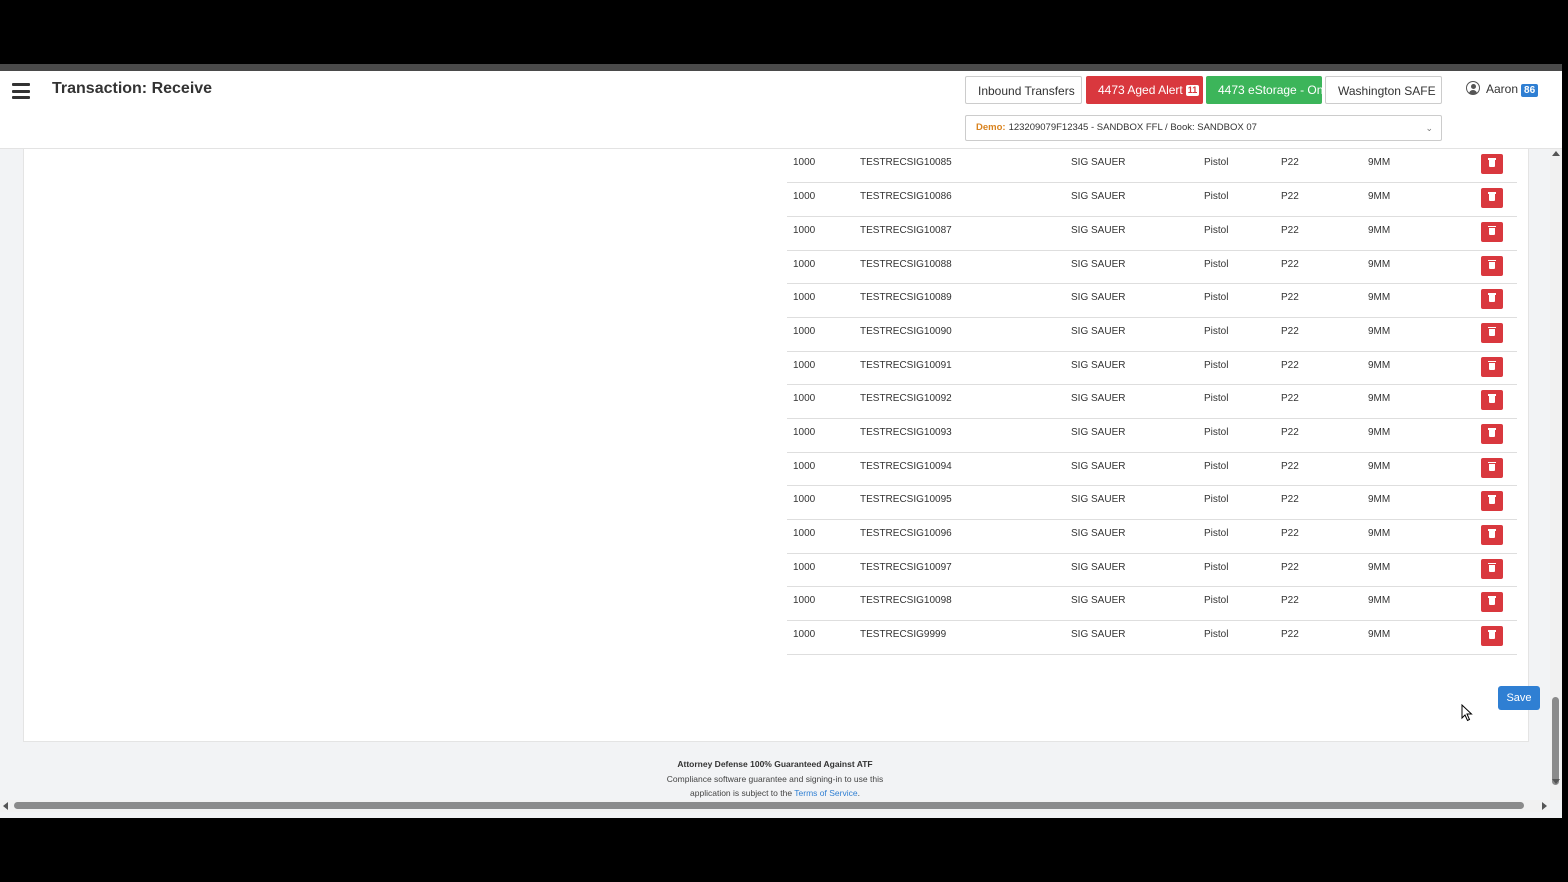  Describe the element at coordinates (965, 334) in the screenshot. I see `cell-serial: TESTRECSIG10090` at that location.